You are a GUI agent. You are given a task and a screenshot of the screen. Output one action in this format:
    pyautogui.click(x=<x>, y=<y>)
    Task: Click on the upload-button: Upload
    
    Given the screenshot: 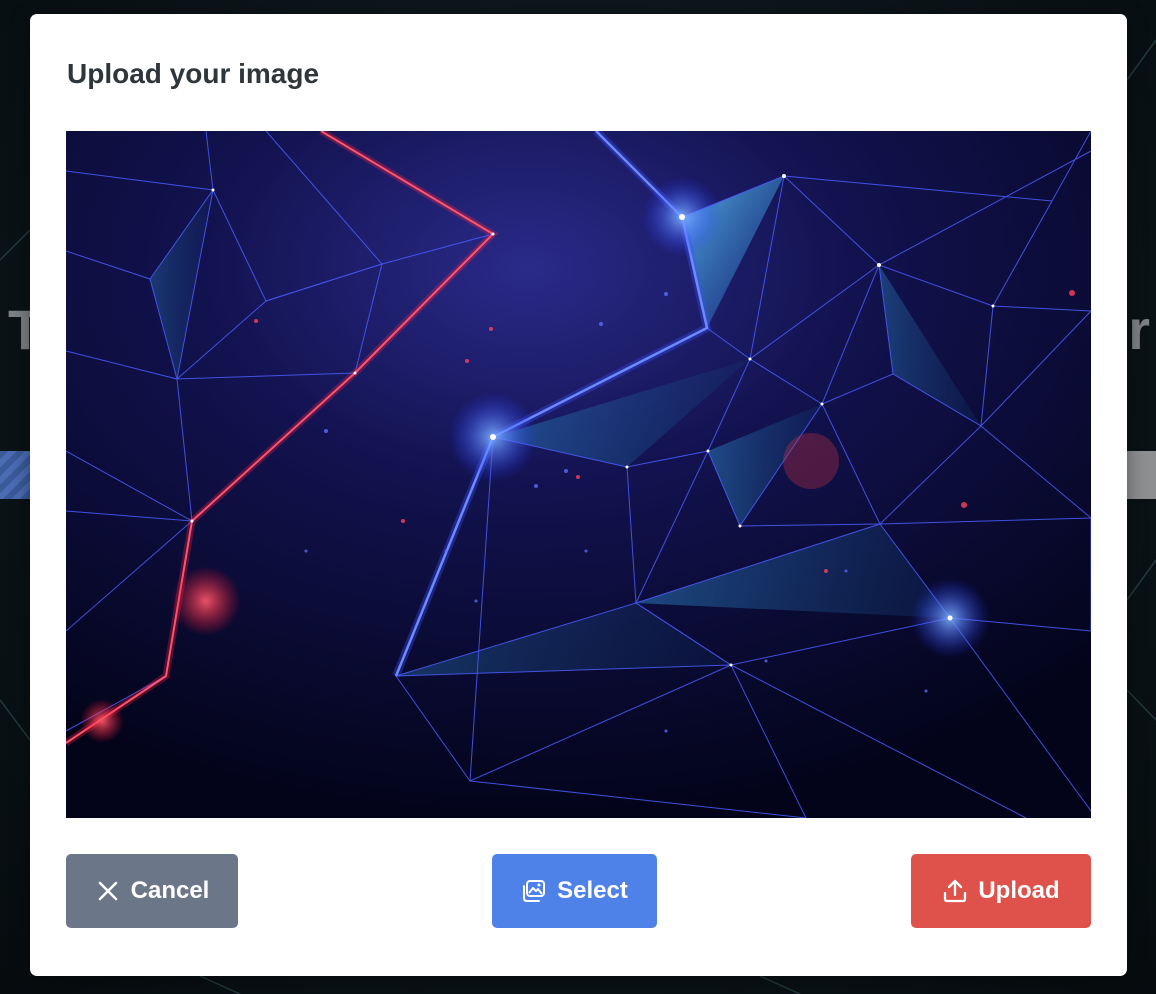 What is the action you would take?
    pyautogui.click(x=1001, y=891)
    